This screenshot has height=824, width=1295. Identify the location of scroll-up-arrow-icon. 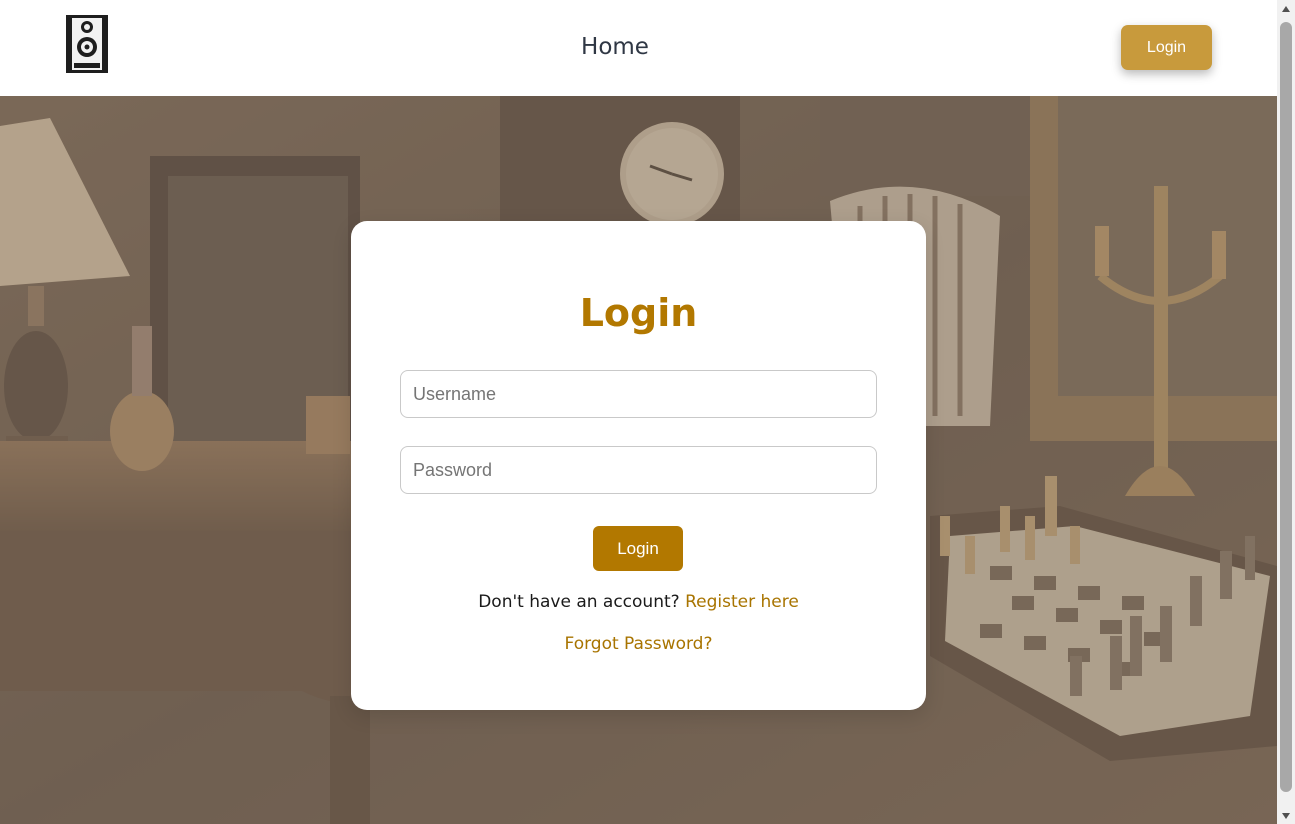
(1286, 8).